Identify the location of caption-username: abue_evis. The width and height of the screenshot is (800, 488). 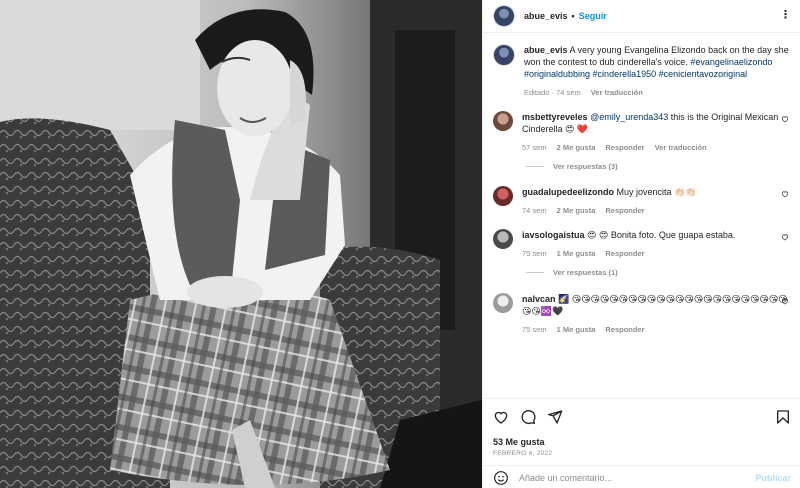
(546, 50).